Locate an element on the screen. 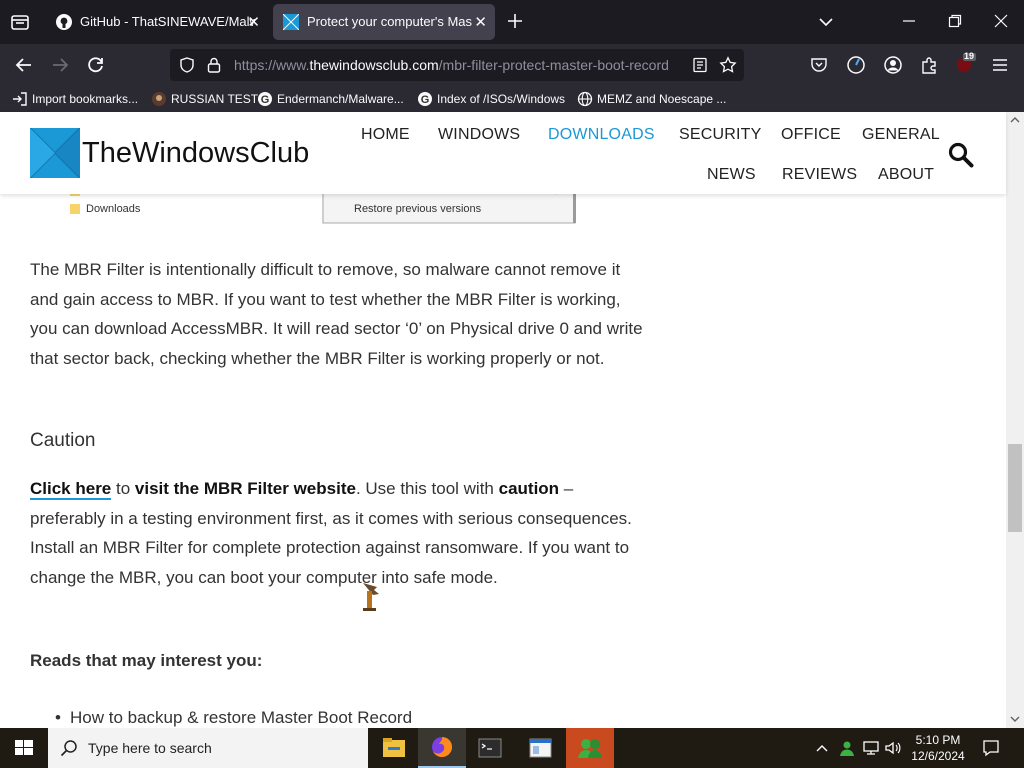  nav-reviews: REVIEWS is located at coordinates (819, 175).